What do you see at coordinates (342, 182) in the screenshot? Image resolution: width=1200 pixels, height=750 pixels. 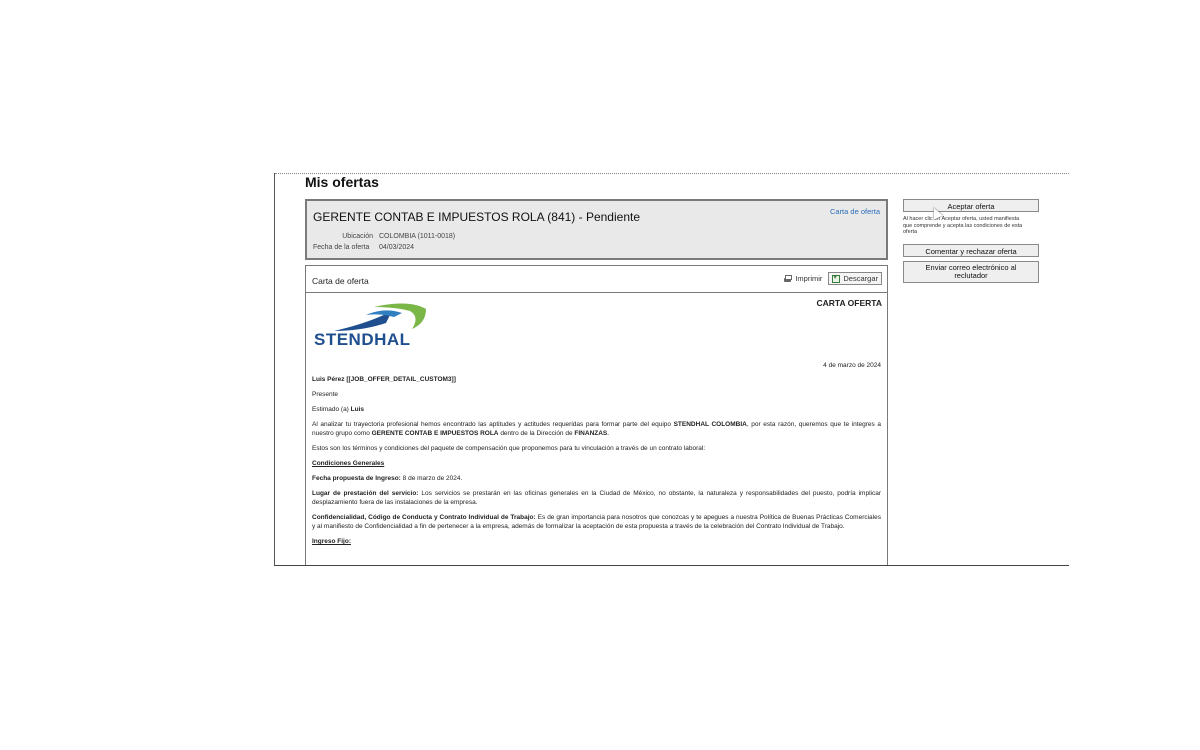 I see `page-title: Mis ofertas` at bounding box center [342, 182].